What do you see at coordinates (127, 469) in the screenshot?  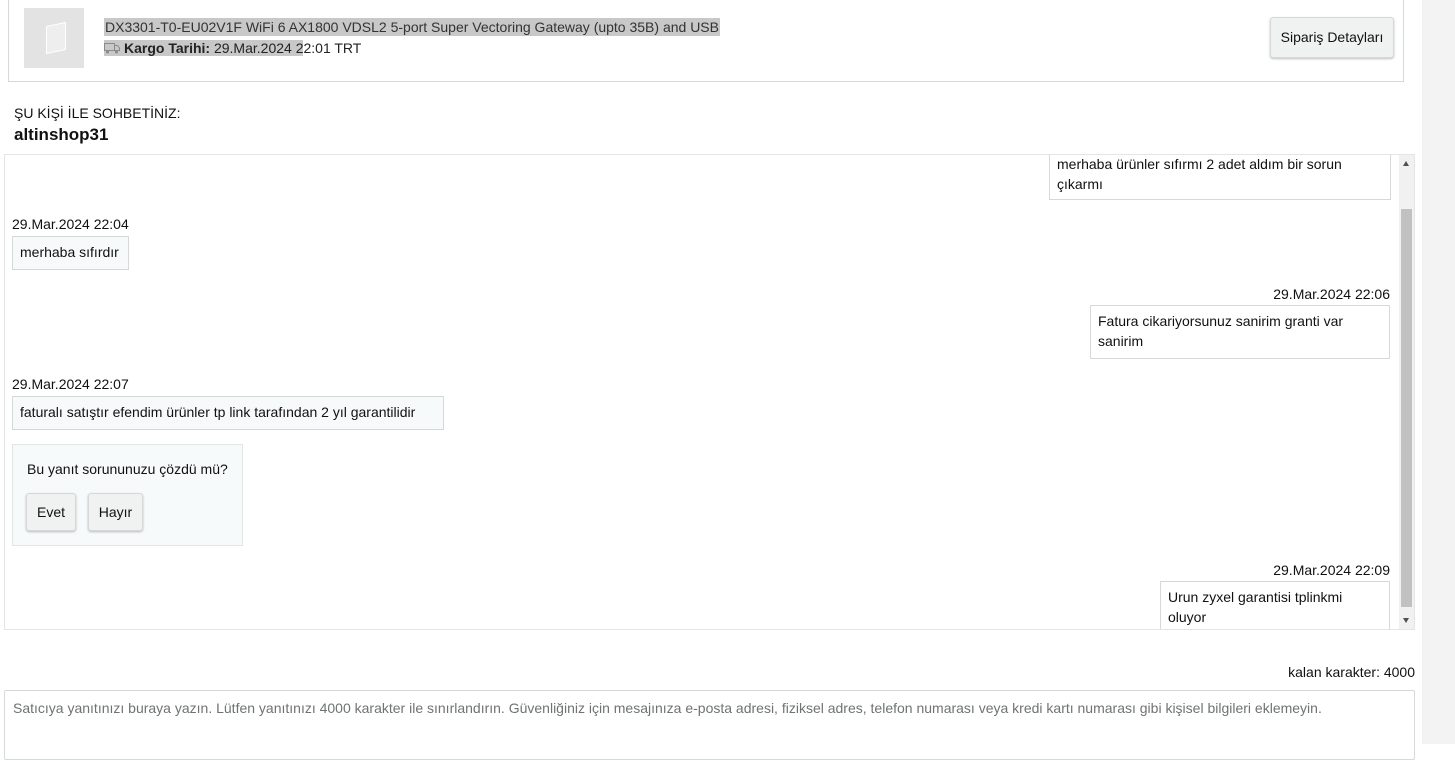 I see `feedback-question: Bu yanıt sorununuzu çözdü mü?` at bounding box center [127, 469].